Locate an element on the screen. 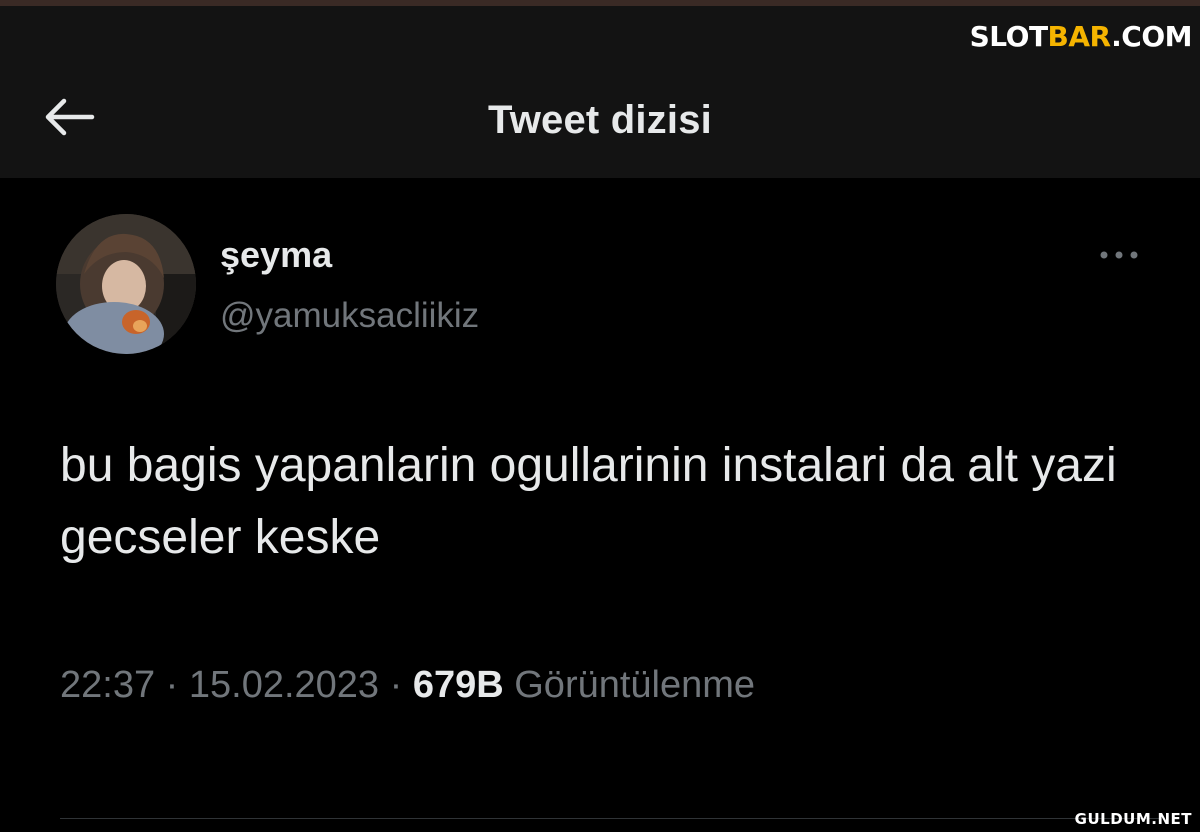 This screenshot has height=832, width=1200. avatar is located at coordinates (126, 284).